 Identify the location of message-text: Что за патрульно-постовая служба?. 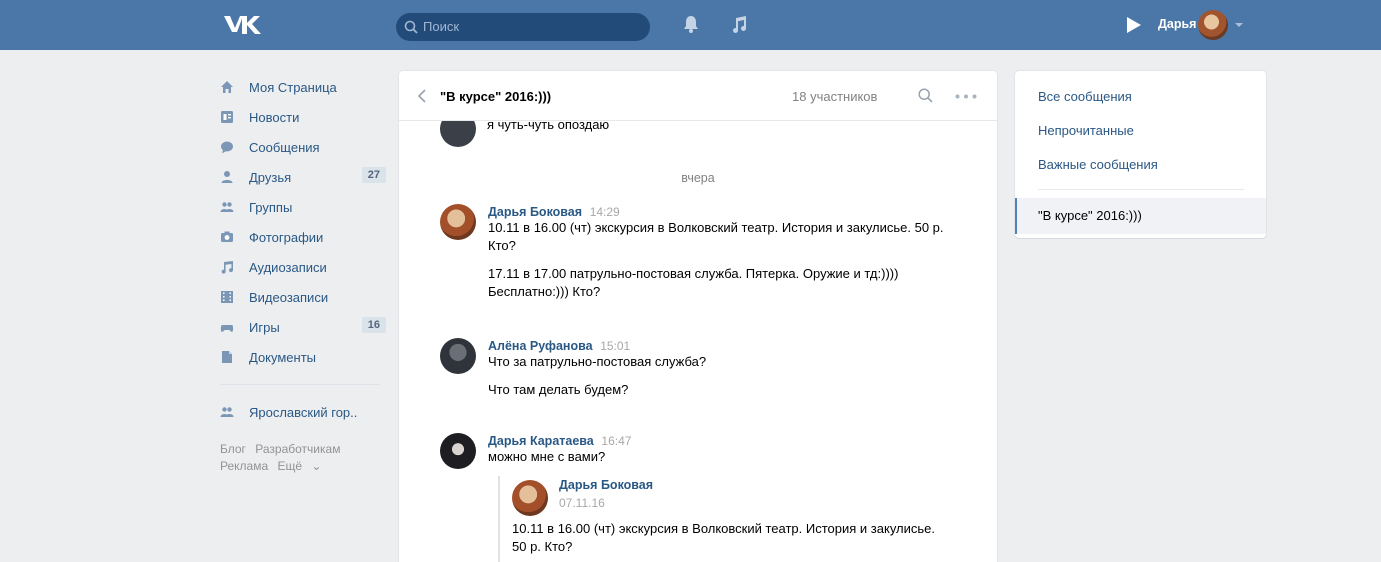
(597, 361).